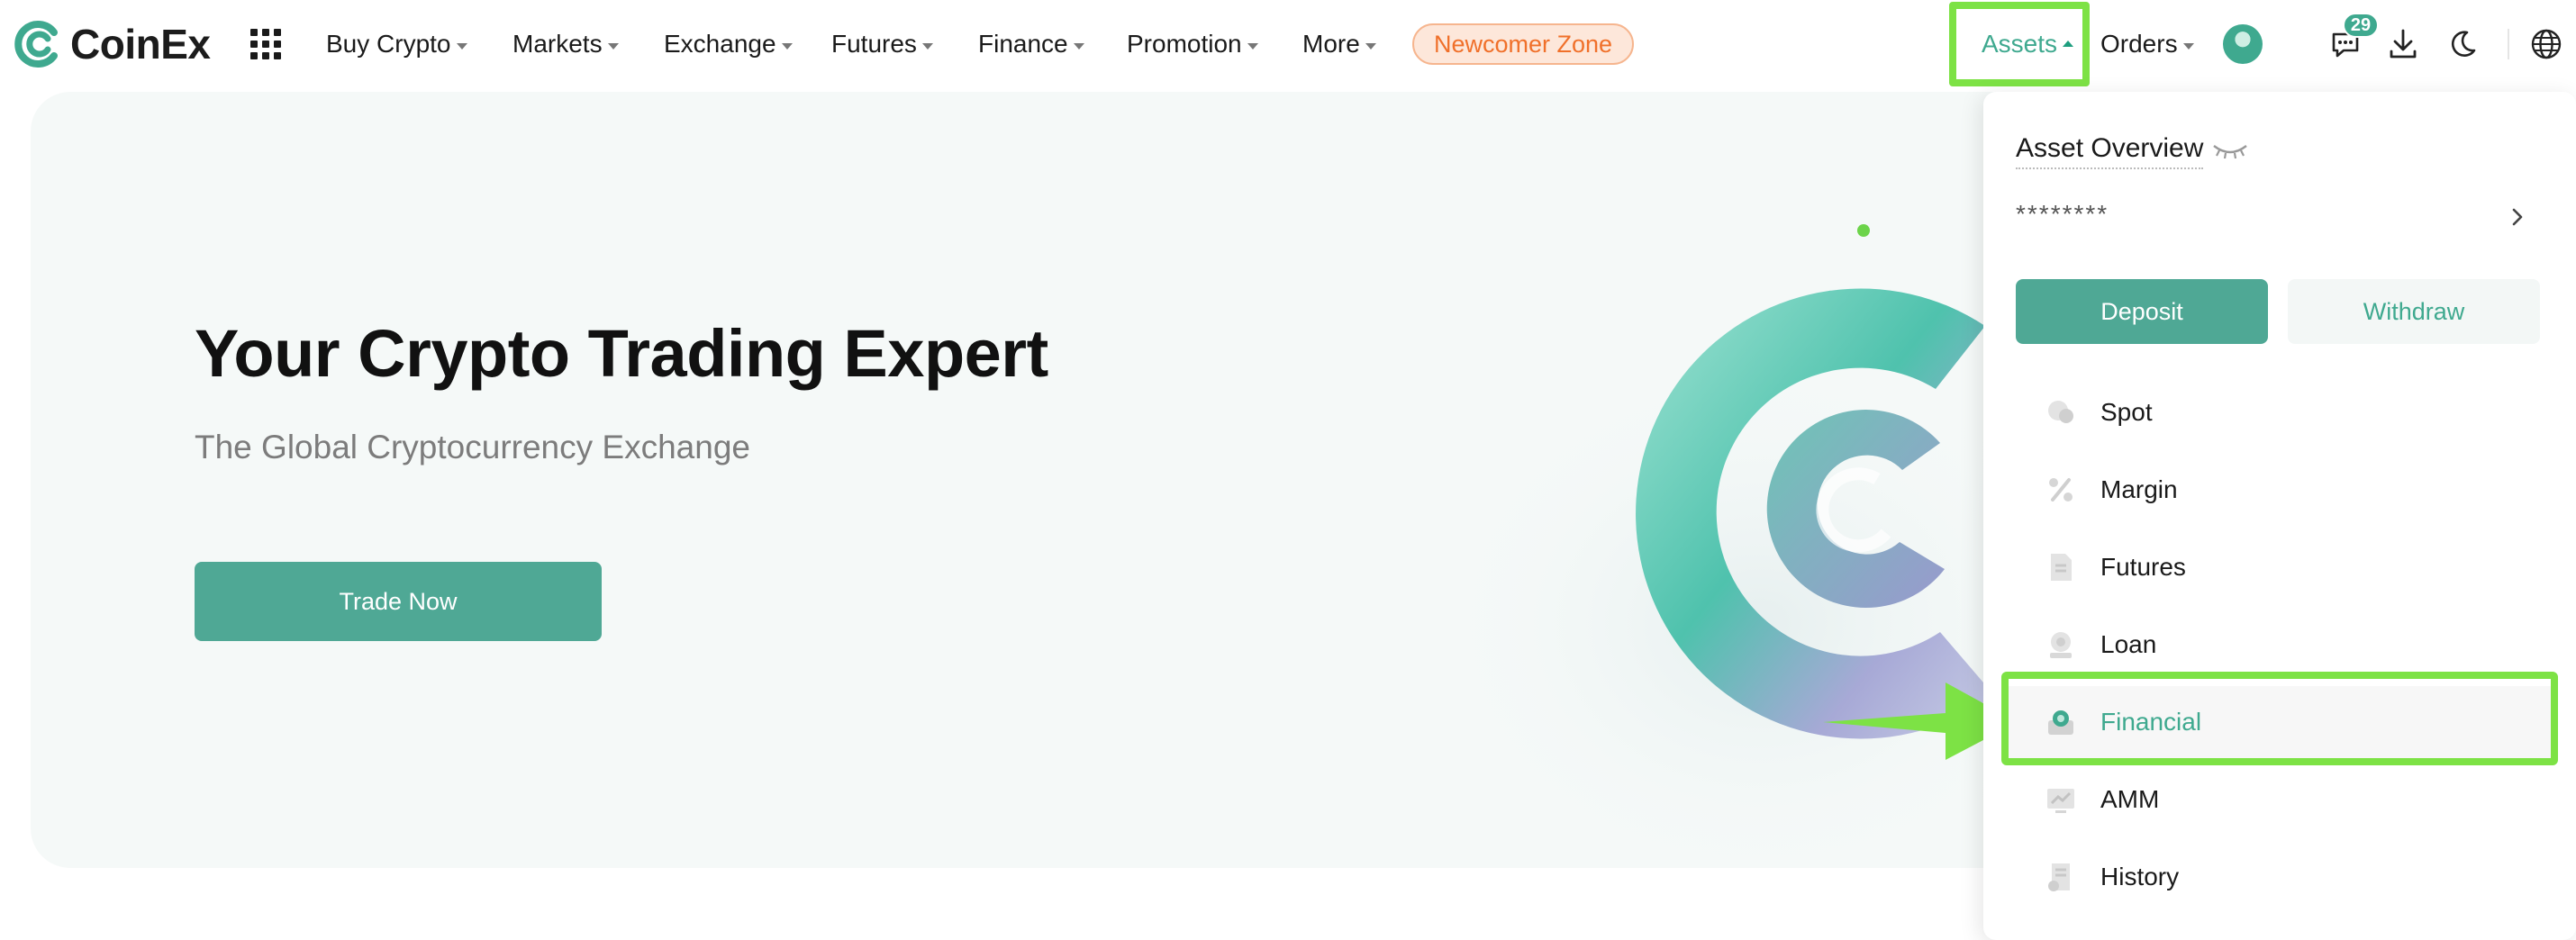 The width and height of the screenshot is (2576, 940). Describe the element at coordinates (2230, 150) in the screenshot. I see `eye-closed-icon` at that location.